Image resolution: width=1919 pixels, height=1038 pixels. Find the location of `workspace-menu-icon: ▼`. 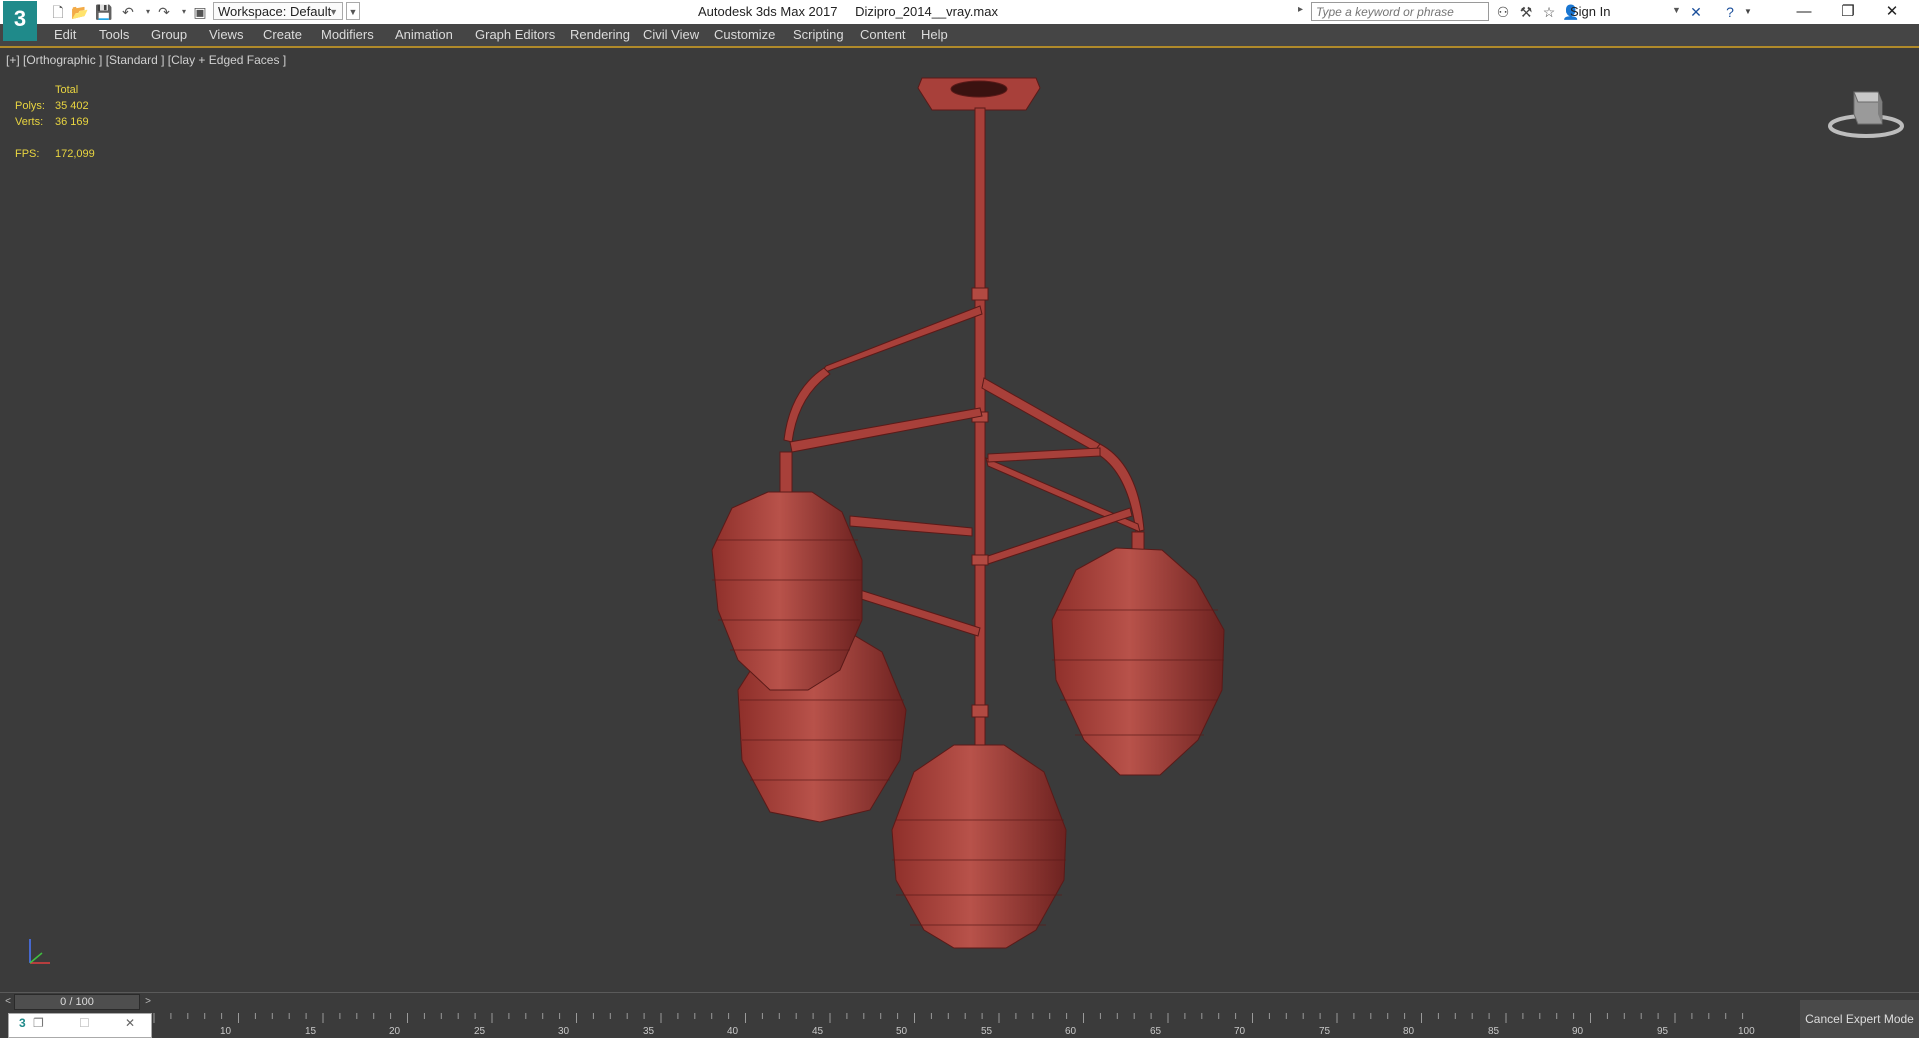

workspace-menu-icon: ▼ is located at coordinates (353, 11).